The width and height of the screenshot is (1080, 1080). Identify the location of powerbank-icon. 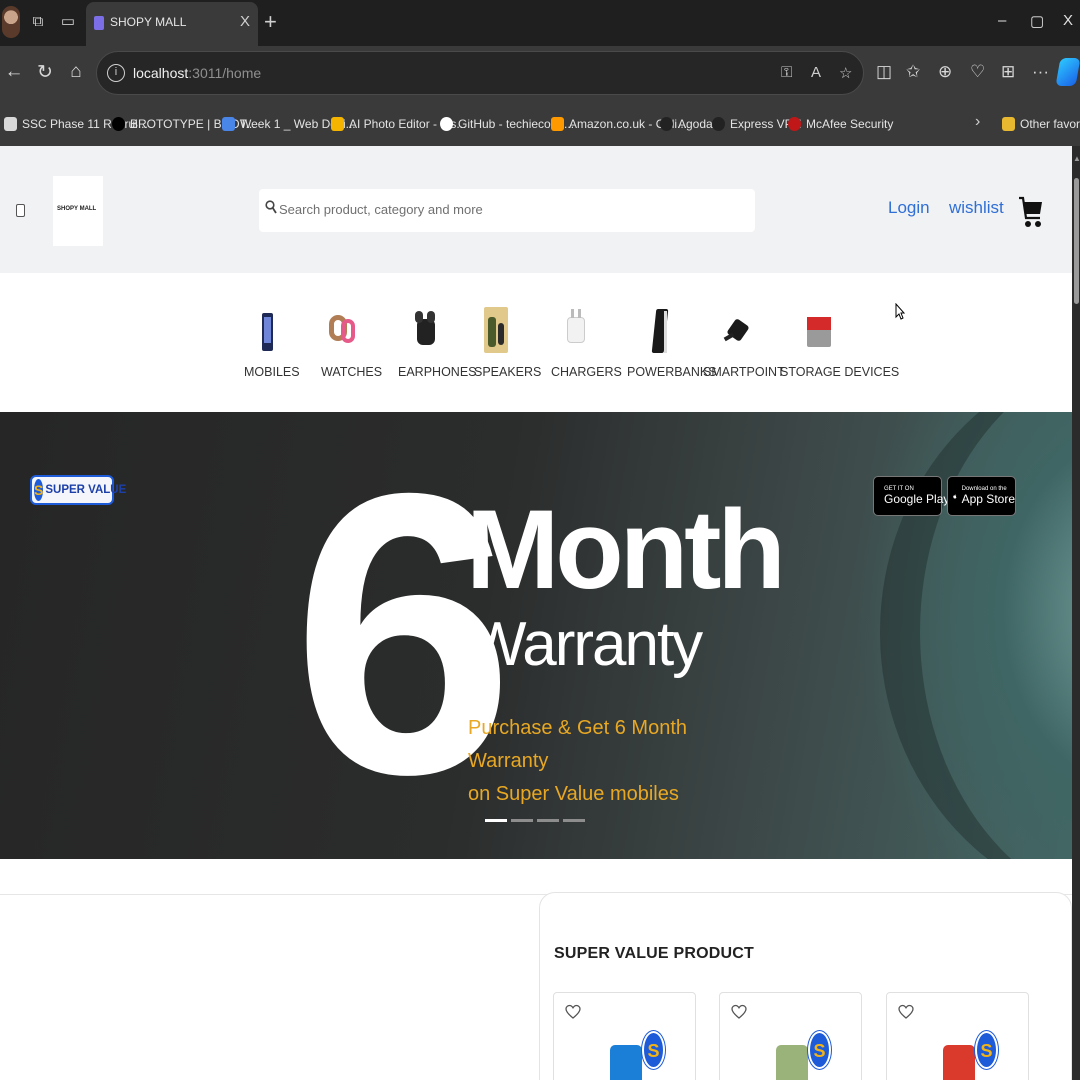
(658, 330).